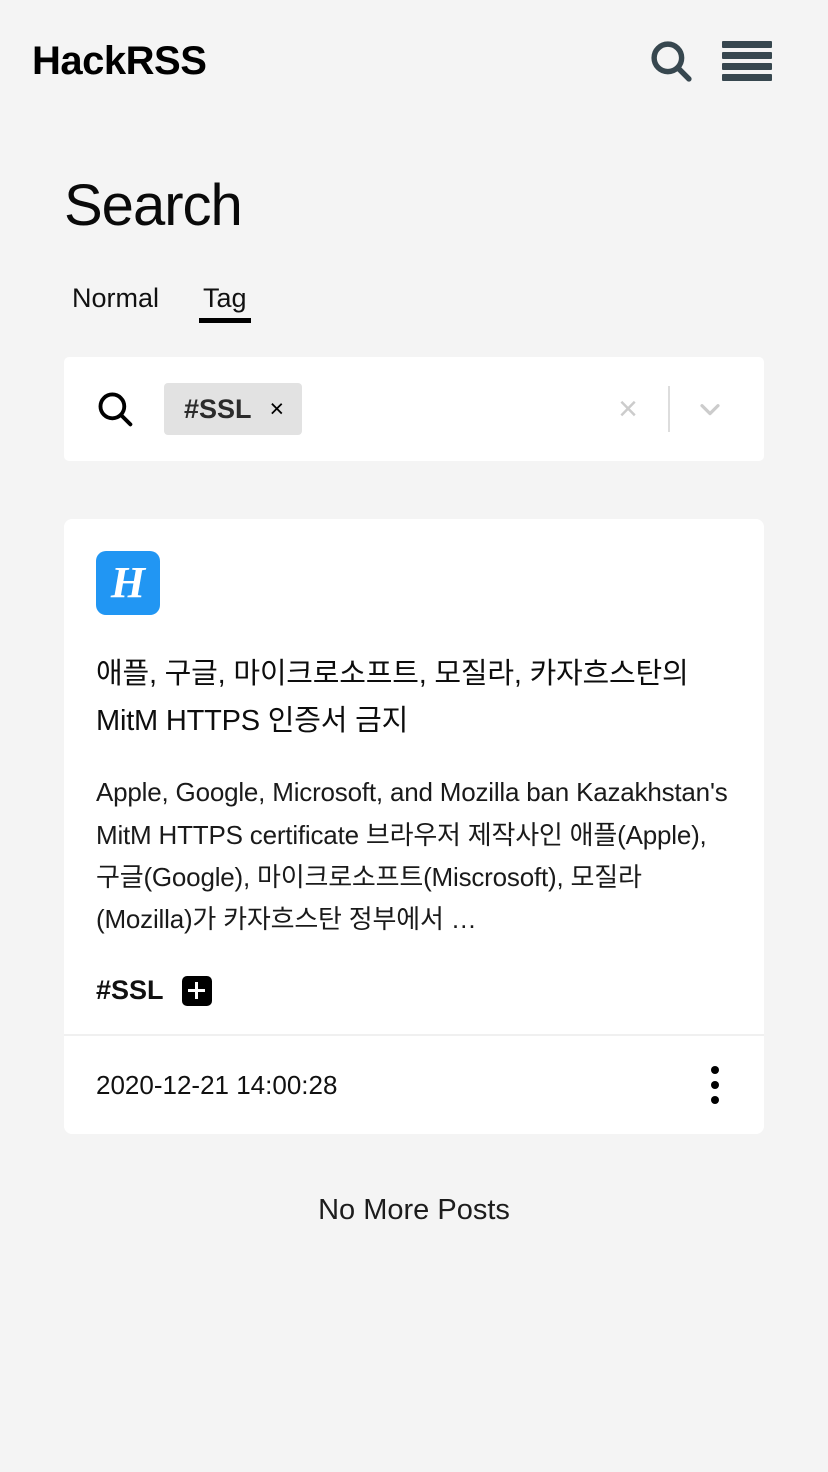  Describe the element at coordinates (128, 583) in the screenshot. I see `site-favicon: H` at that location.